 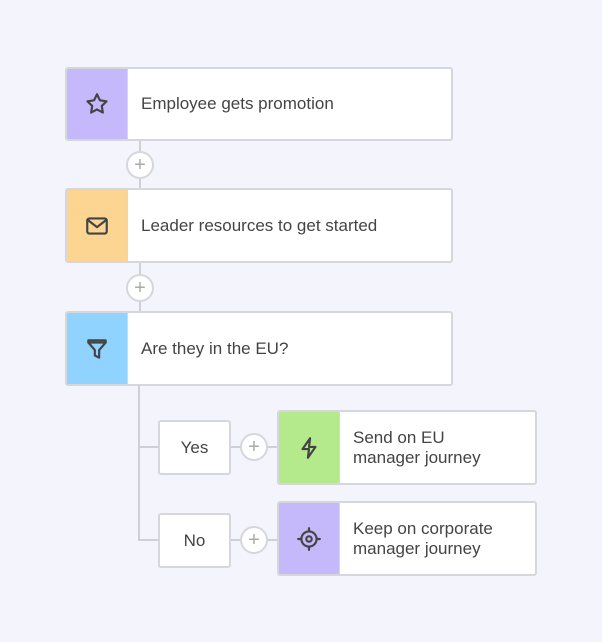 I want to click on step-label: Leader resources to get started, so click(x=259, y=225).